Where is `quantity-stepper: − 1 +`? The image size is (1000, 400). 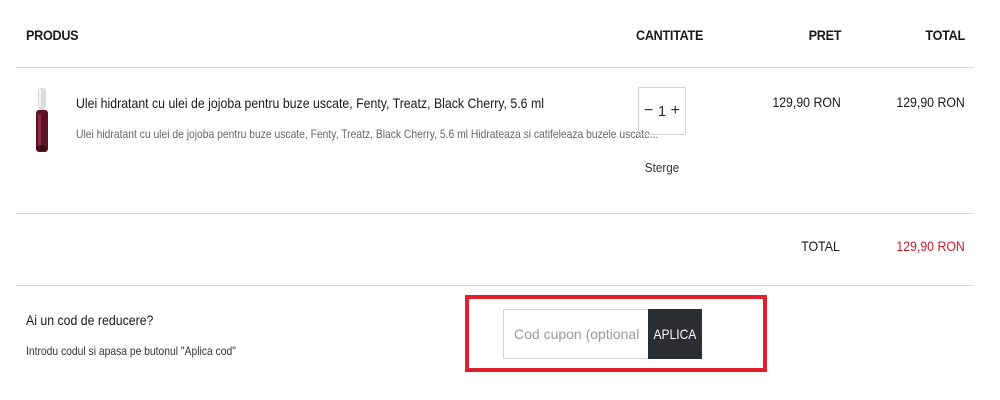
quantity-stepper: − 1 + is located at coordinates (662, 111).